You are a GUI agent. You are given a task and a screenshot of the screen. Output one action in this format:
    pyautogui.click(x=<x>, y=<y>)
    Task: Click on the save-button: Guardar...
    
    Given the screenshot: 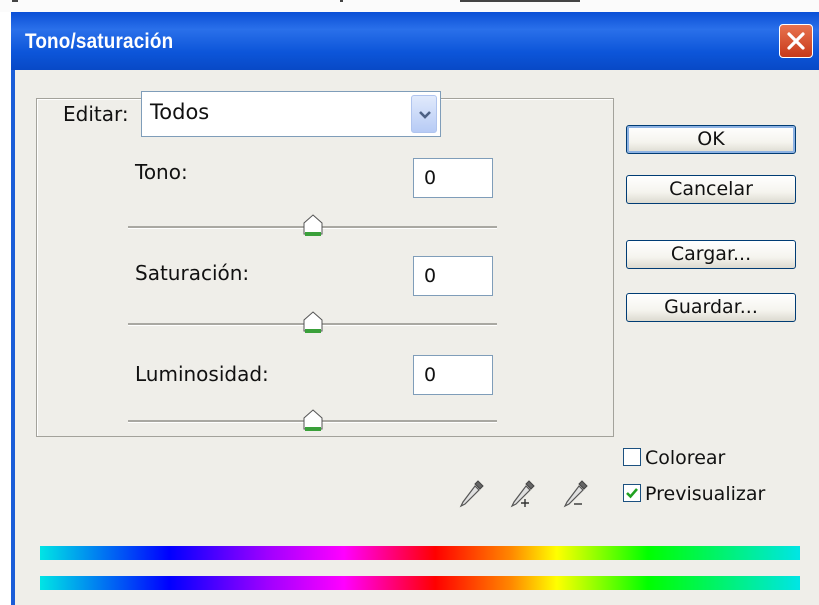 What is the action you would take?
    pyautogui.click(x=711, y=307)
    